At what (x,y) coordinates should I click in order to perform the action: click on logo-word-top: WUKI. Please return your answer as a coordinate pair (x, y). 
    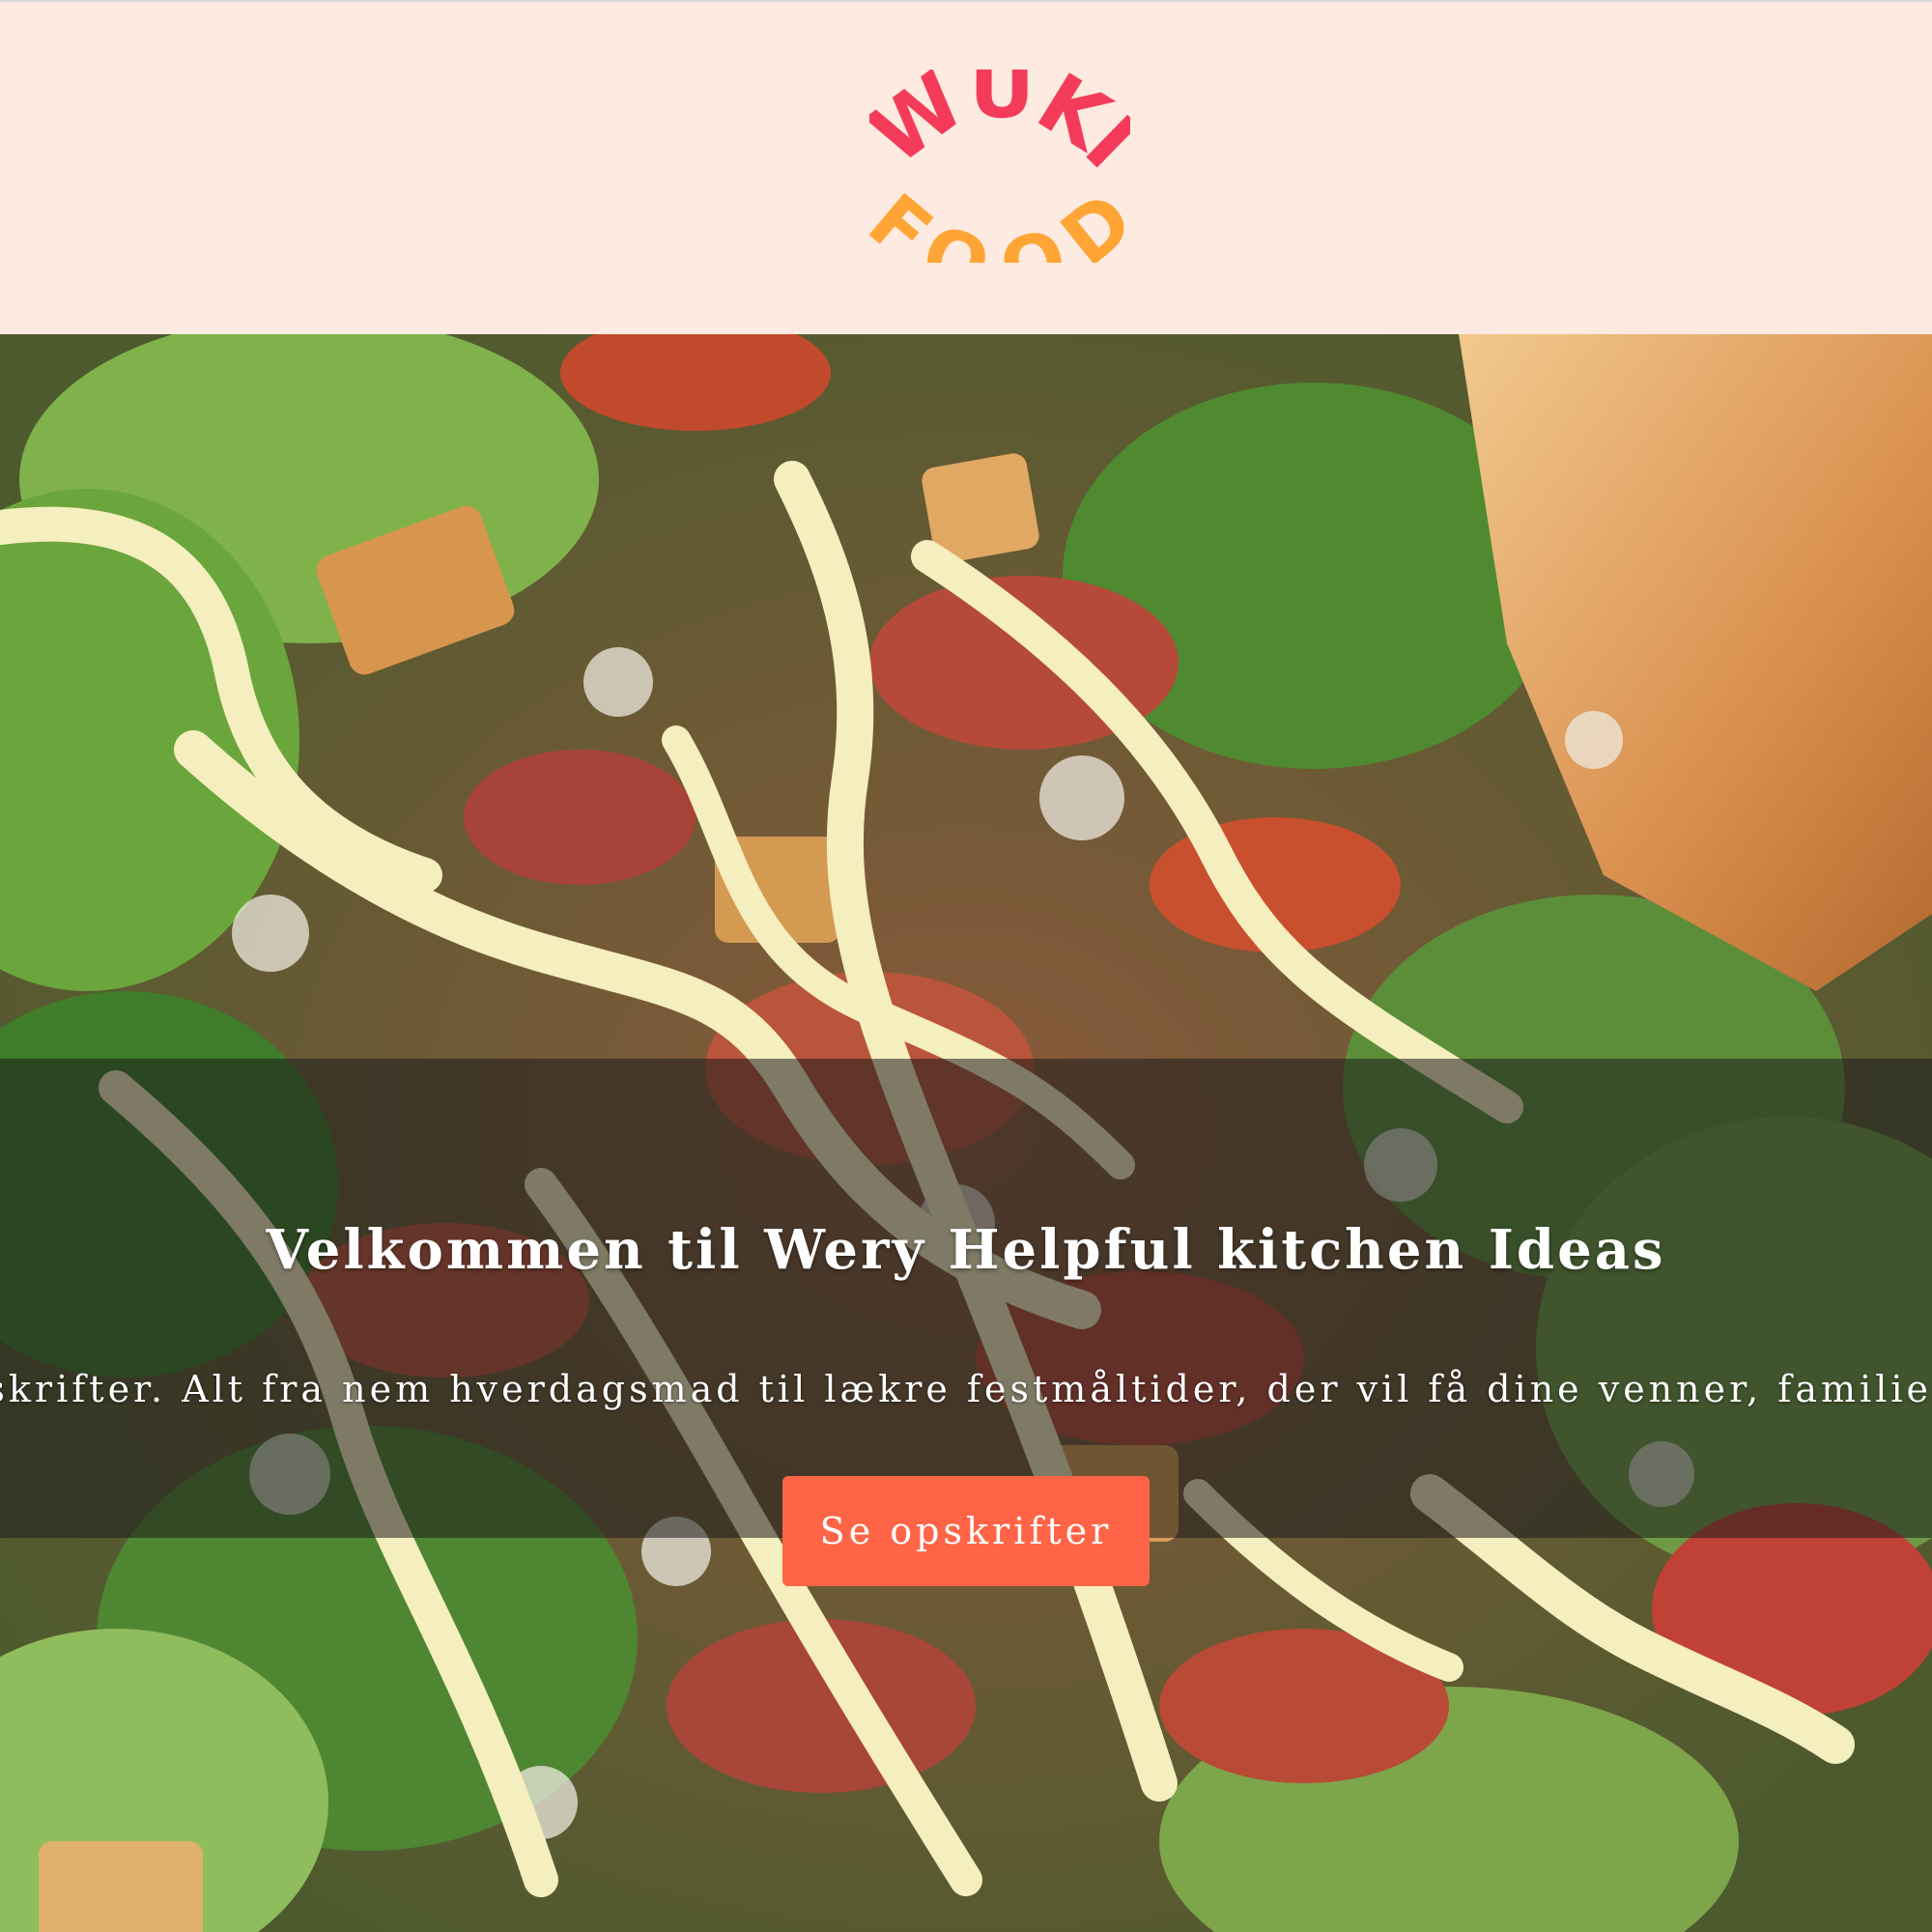
    Looking at the image, I should click on (999, 127).